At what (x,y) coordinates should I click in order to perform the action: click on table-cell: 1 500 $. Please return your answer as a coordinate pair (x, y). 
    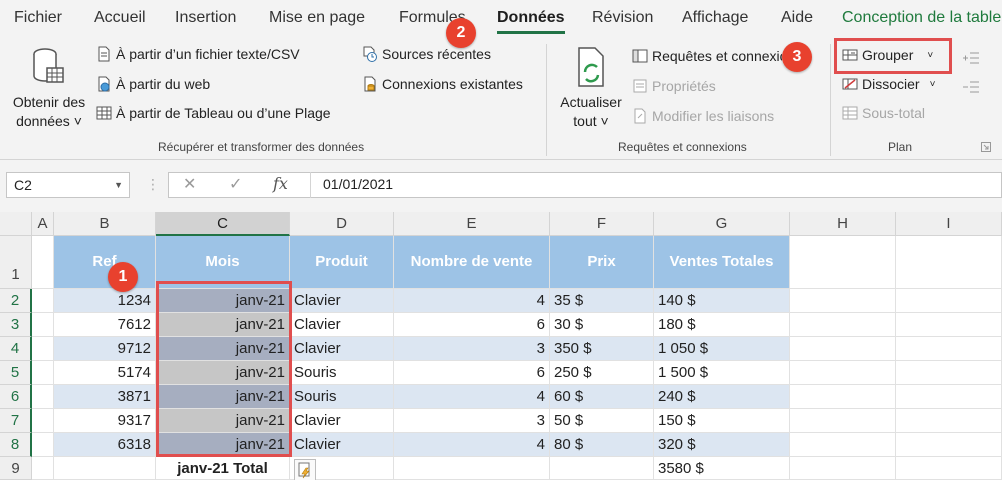
    Looking at the image, I should click on (722, 373).